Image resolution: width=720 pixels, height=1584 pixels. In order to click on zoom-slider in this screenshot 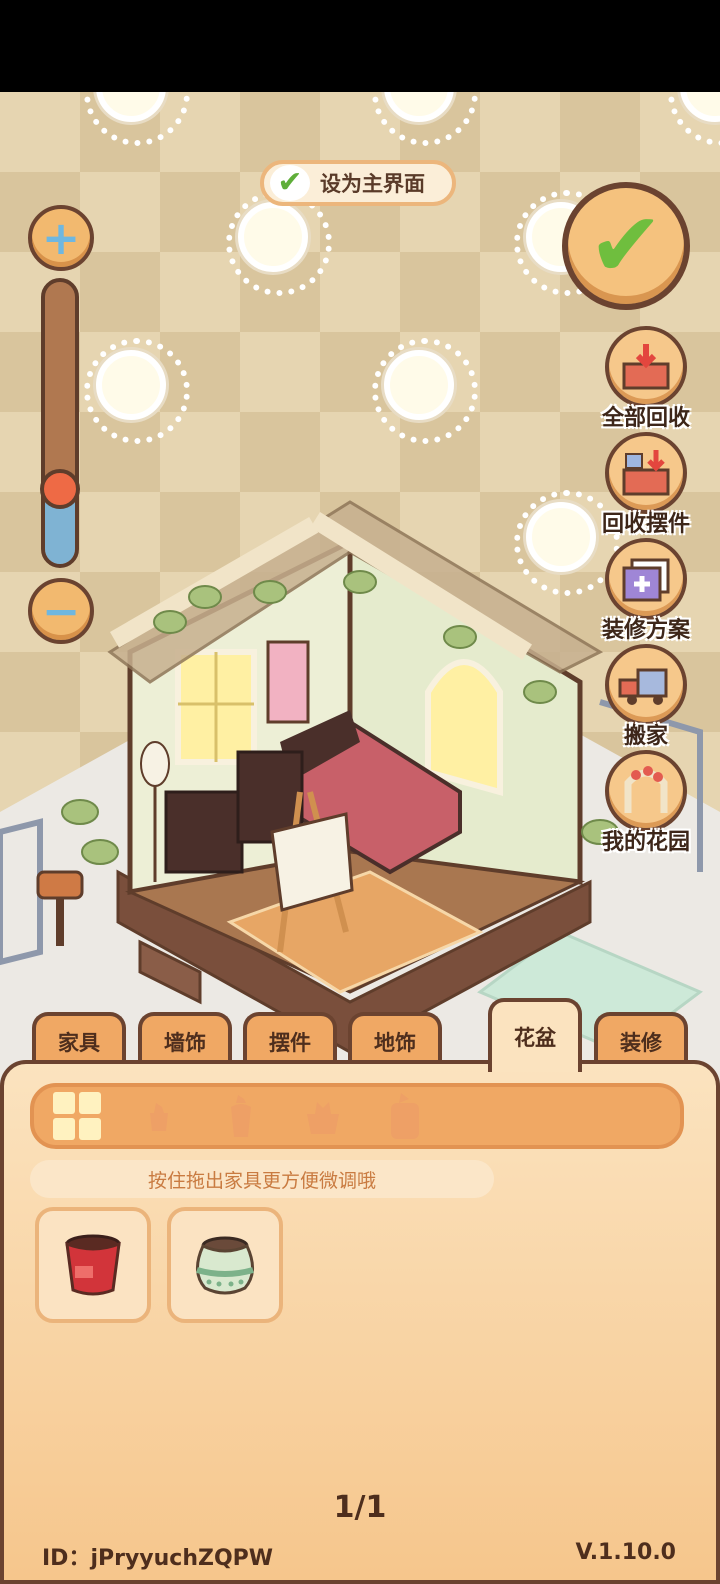, I will do `click(60, 423)`.